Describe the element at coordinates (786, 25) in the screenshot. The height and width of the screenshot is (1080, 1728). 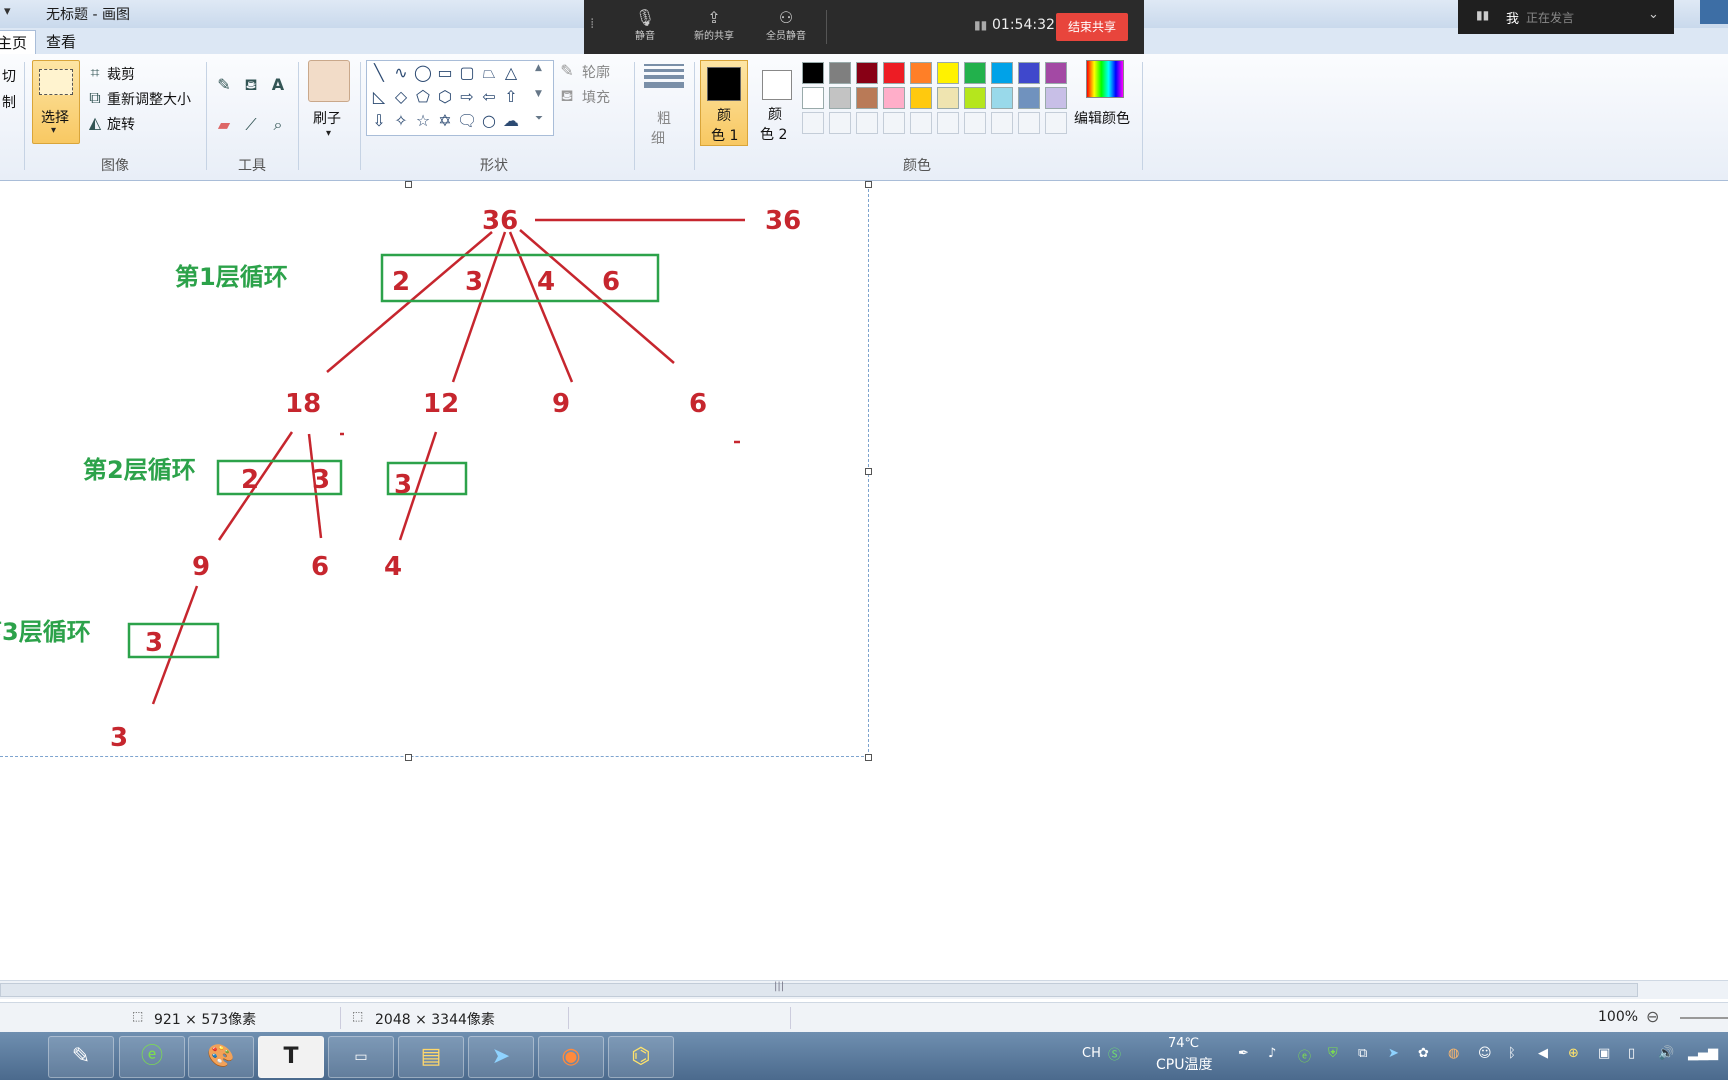
I see `mute-all-button: ⚇ 全员静音` at that location.